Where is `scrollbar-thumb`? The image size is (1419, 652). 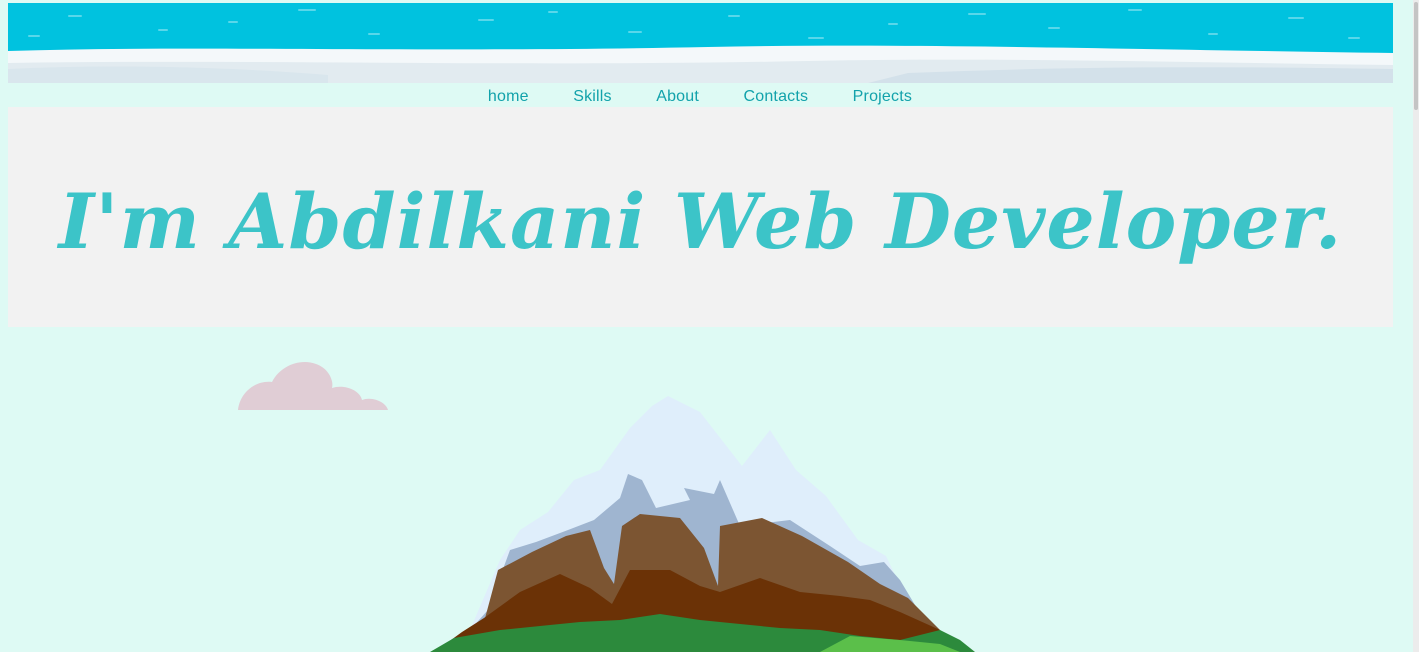
scrollbar-thumb is located at coordinates (1416, 56).